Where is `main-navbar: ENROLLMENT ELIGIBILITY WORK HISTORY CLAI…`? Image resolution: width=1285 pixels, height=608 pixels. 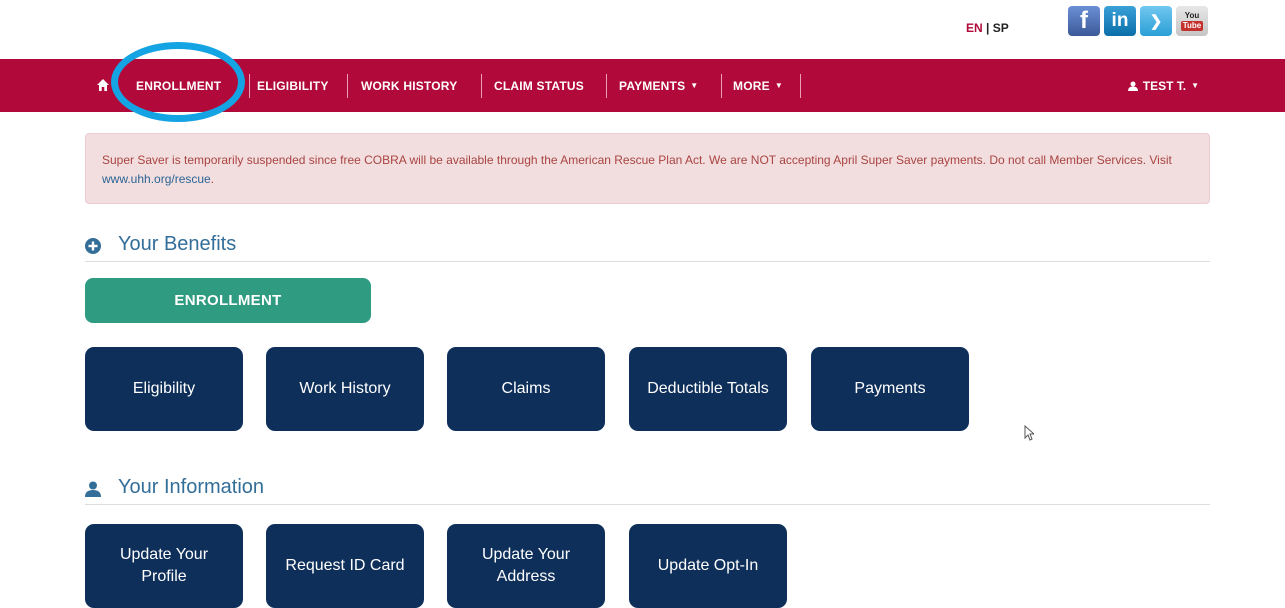 main-navbar: ENROLLMENT ELIGIBILITY WORK HISTORY CLAI… is located at coordinates (642, 85).